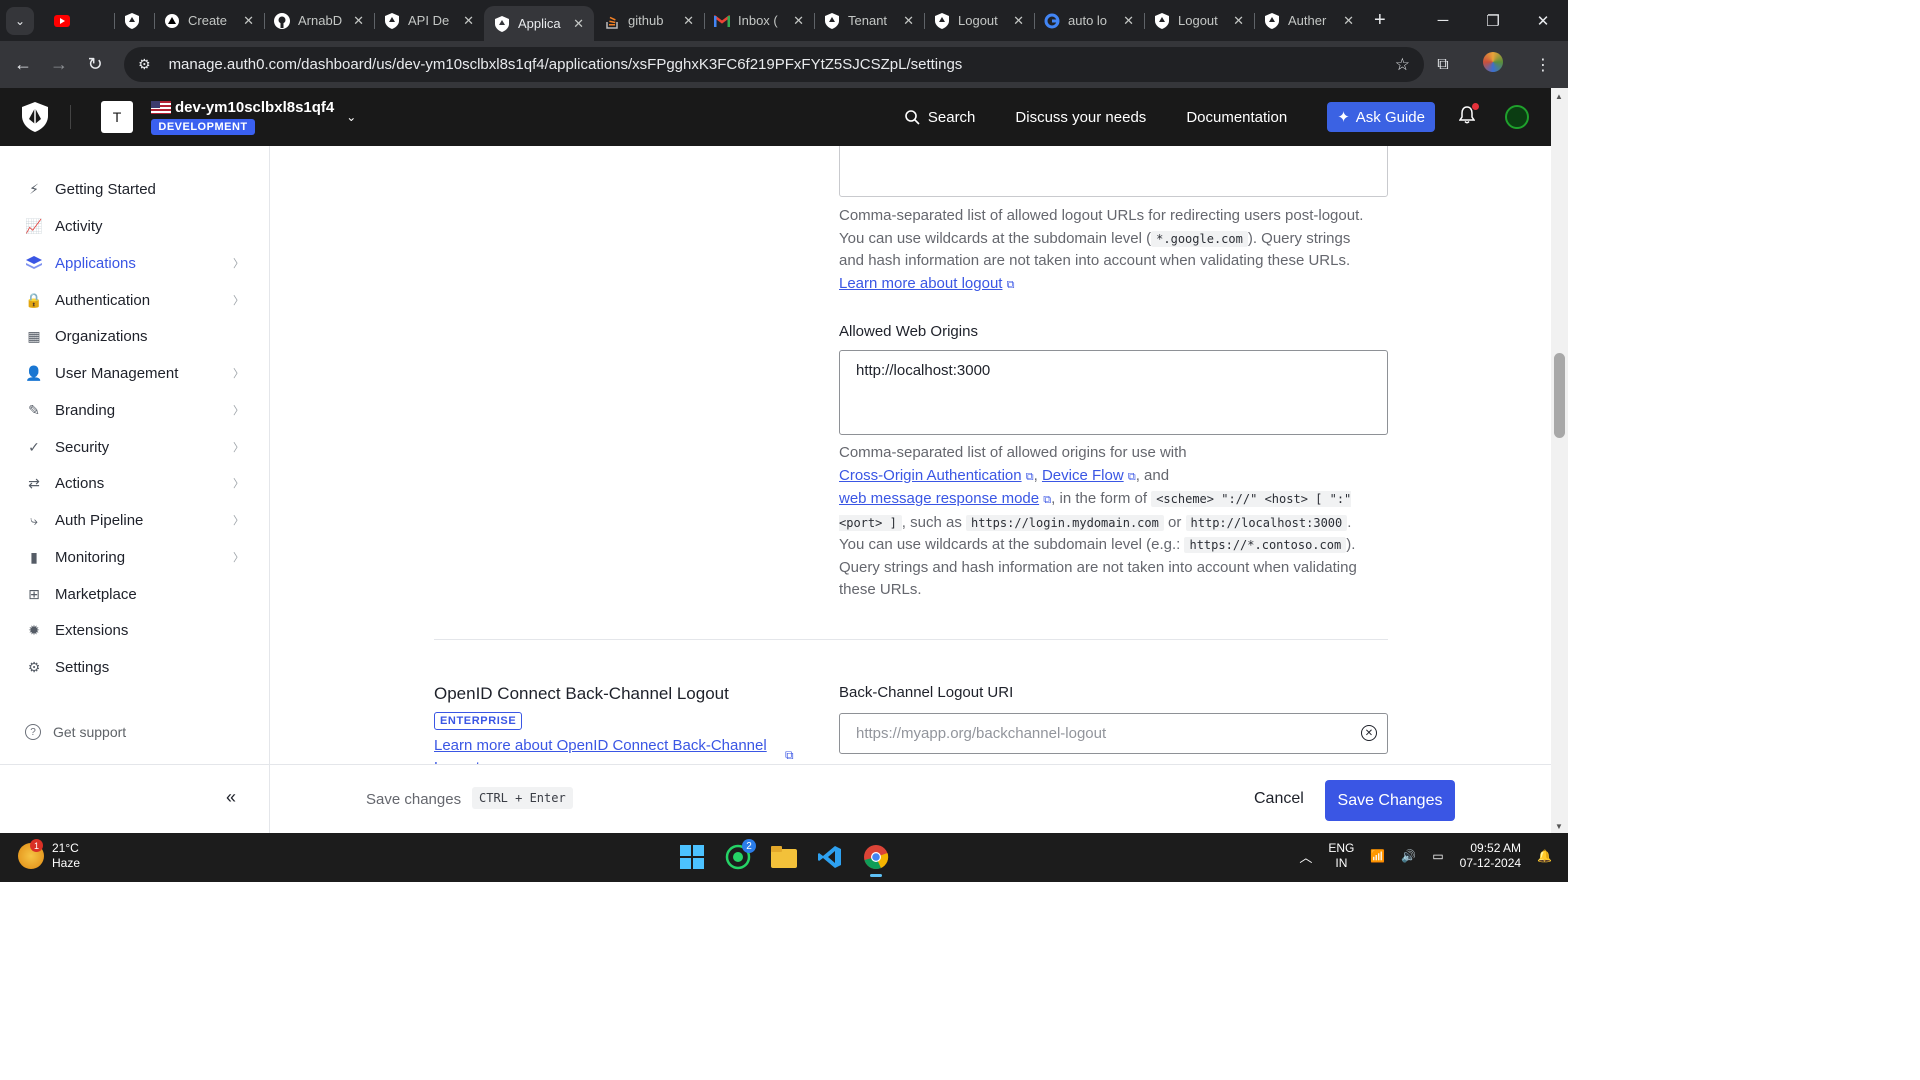  I want to click on bolt-icon: ⚡, so click(34, 188).